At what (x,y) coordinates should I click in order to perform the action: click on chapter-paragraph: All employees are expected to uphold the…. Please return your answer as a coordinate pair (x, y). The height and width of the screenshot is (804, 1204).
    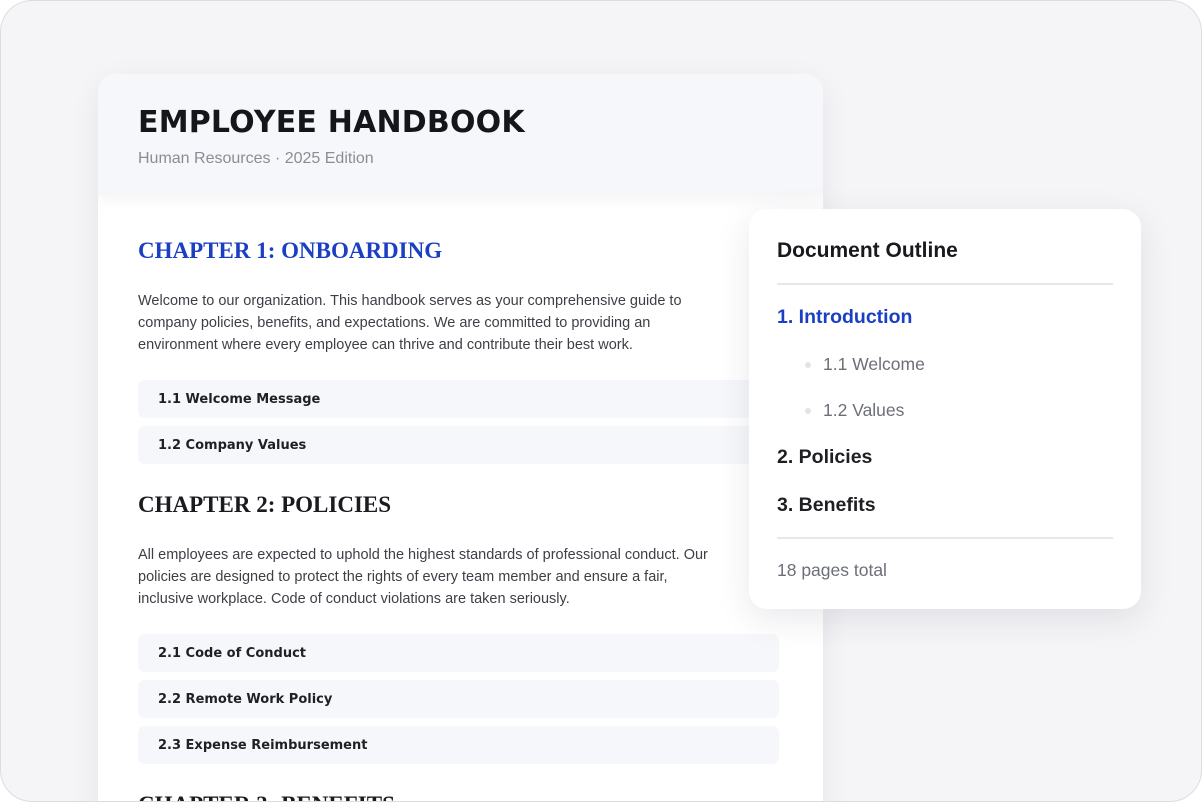
    Looking at the image, I should click on (458, 577).